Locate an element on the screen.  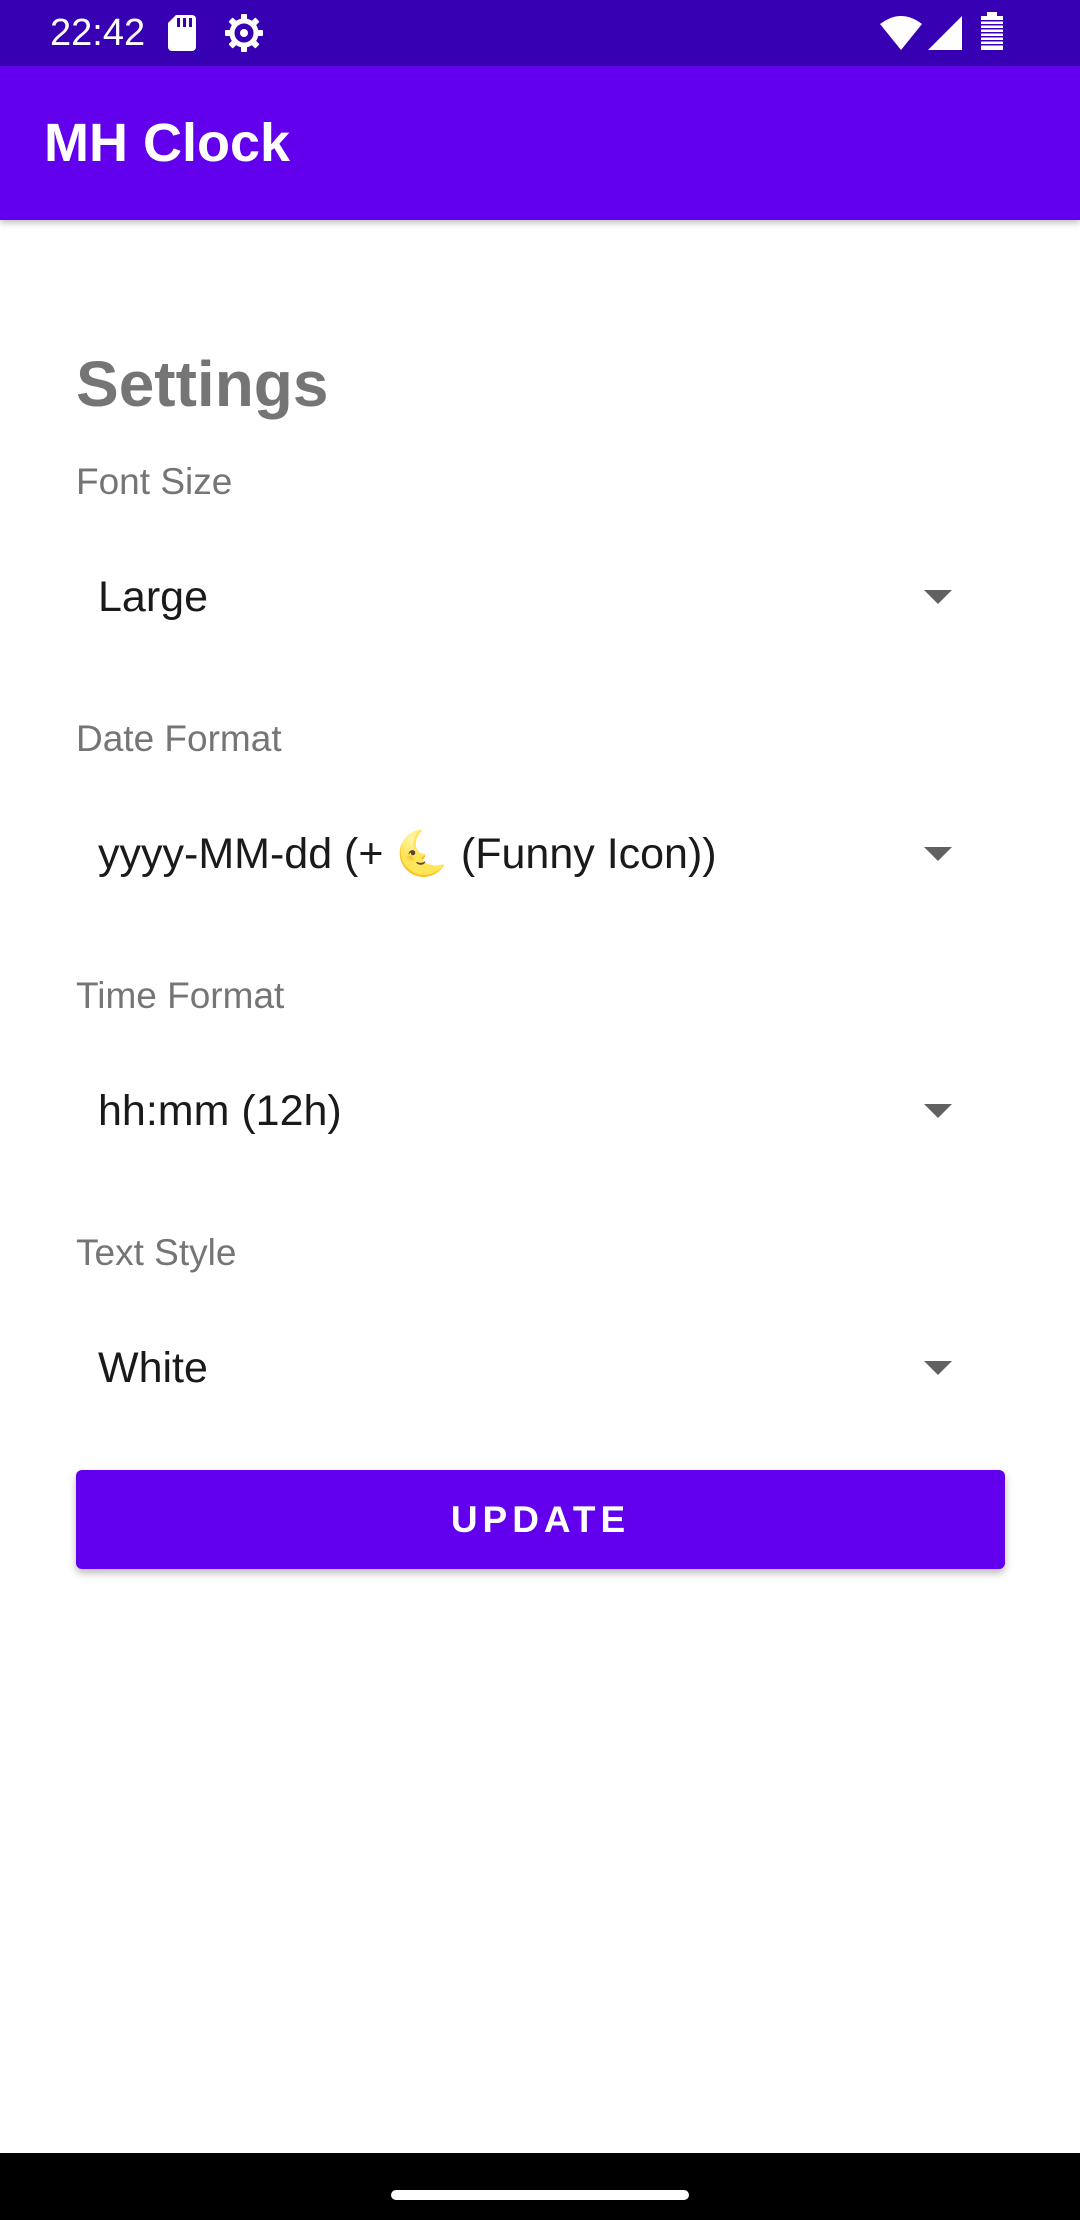
settings-gear-icon is located at coordinates (244, 35).